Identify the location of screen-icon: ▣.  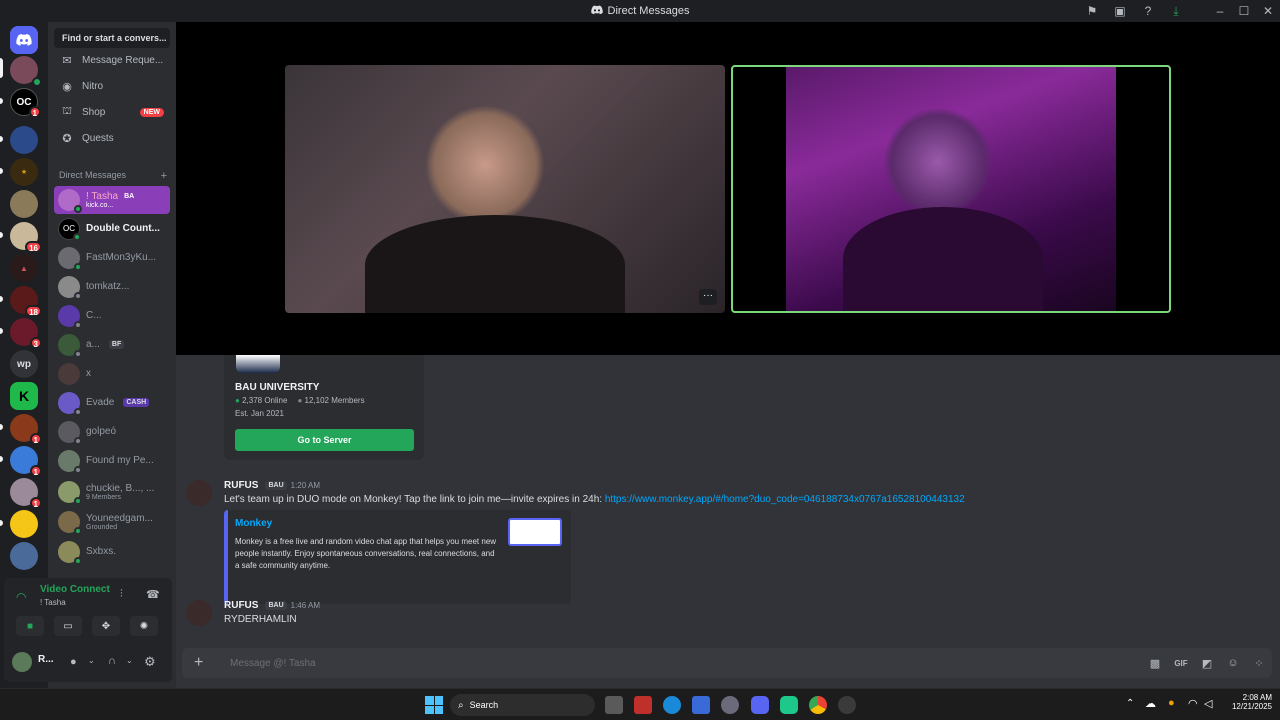
(1120, 11).